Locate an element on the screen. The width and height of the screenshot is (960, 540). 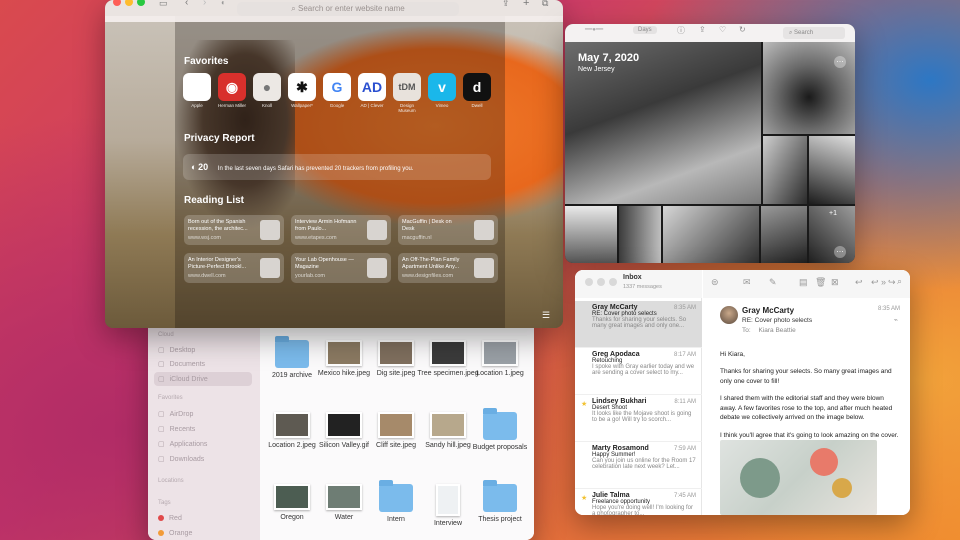
sidebar-item: Orange is located at coordinates (175, 533).